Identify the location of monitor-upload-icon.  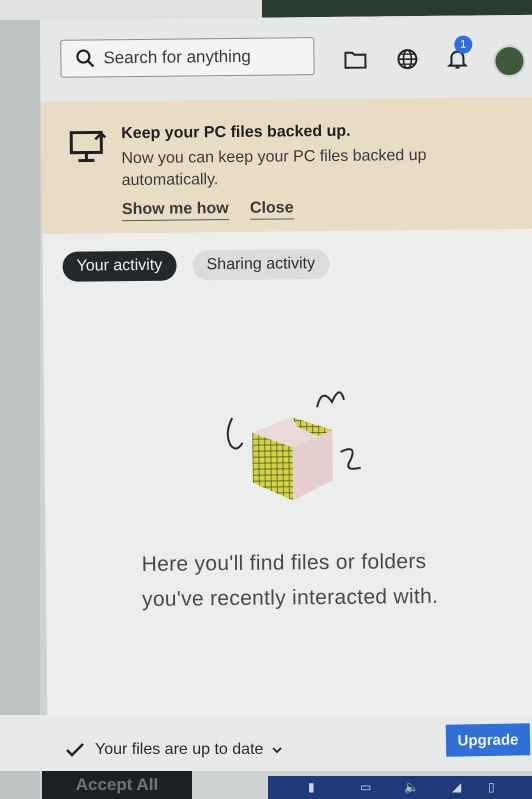
(88, 146).